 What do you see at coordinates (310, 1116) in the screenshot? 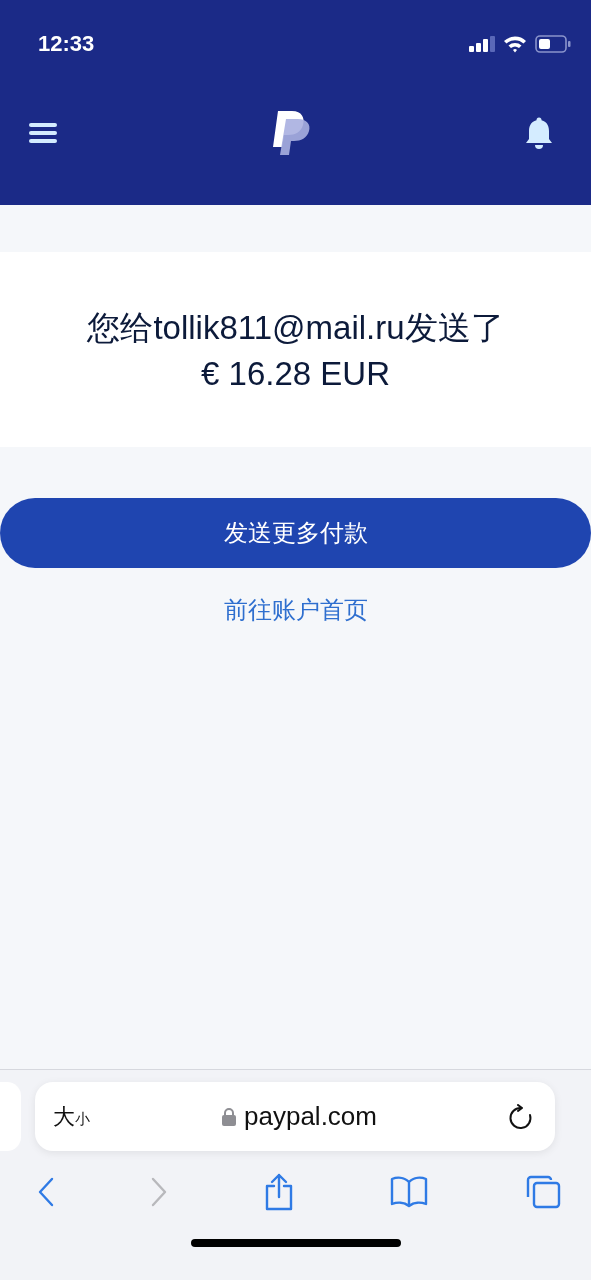
I see `url-text: paypal.com` at bounding box center [310, 1116].